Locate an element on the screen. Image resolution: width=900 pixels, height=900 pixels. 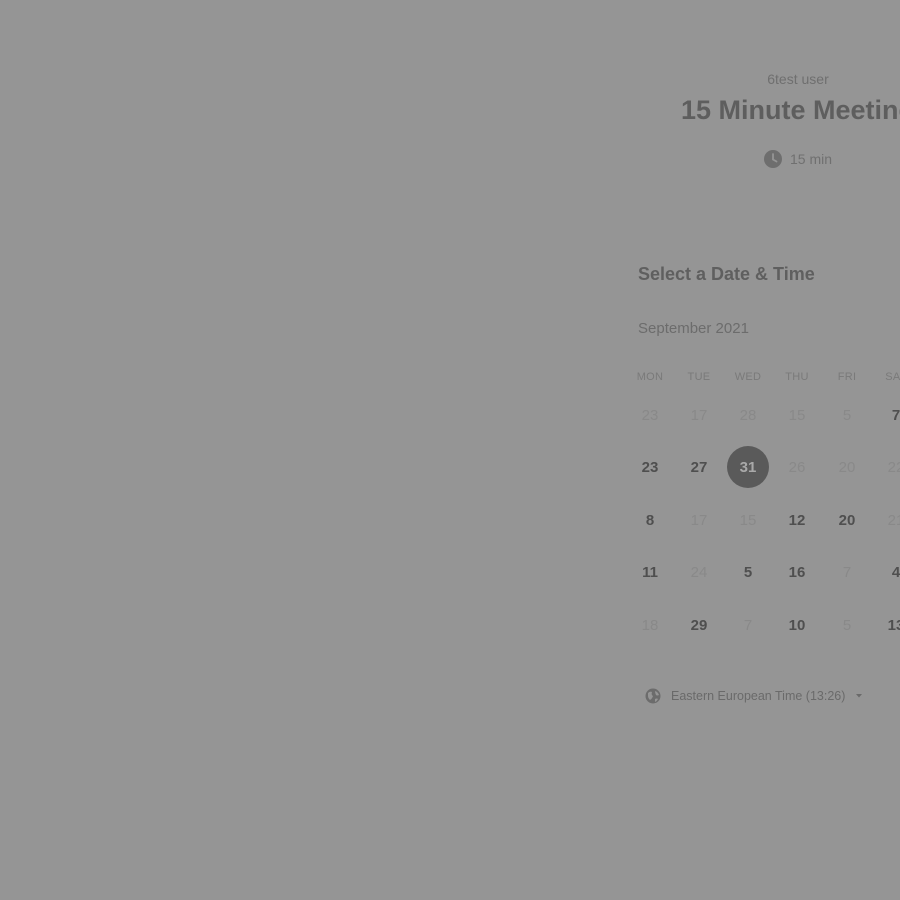
globe-icon is located at coordinates (653, 696).